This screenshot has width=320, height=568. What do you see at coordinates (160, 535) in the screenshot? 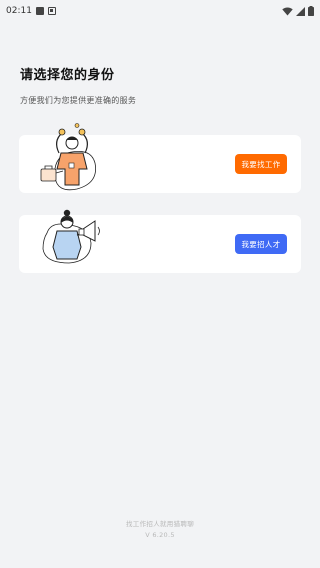
I see `footer-version: V 6.20.5` at bounding box center [160, 535].